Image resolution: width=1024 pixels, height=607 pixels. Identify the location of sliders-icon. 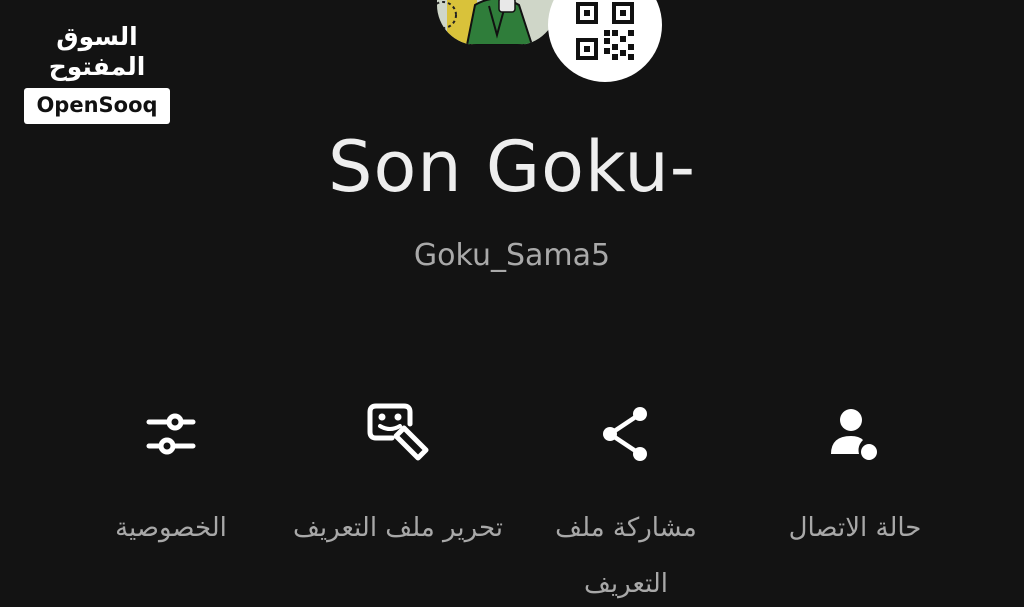
(171, 434).